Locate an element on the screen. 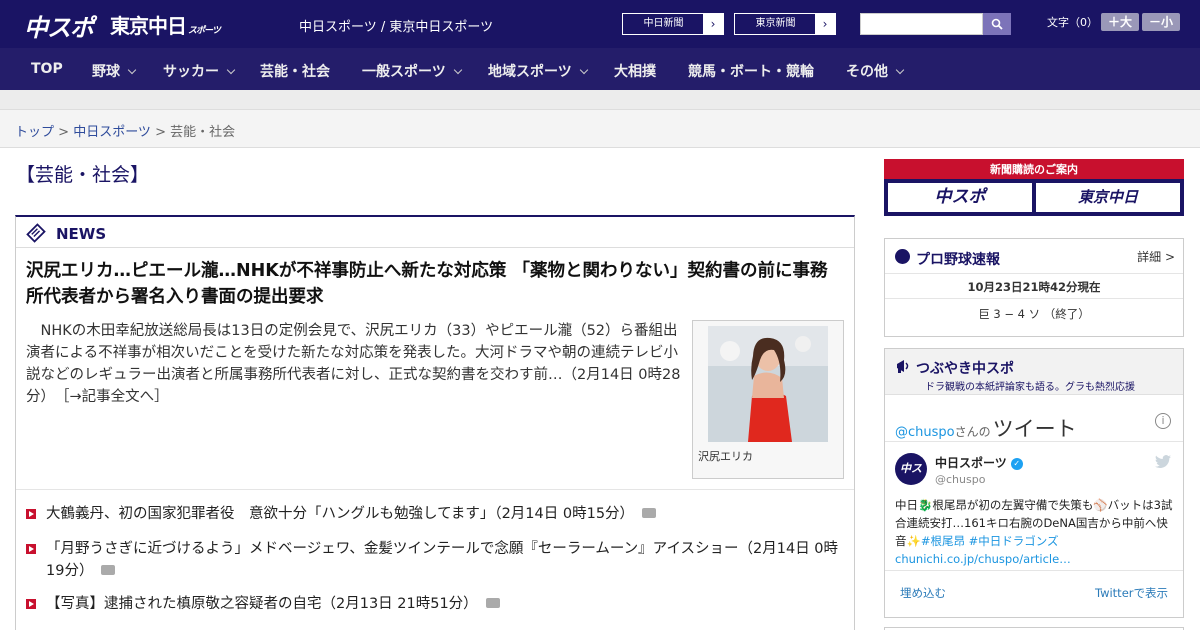  tokyo-chunichi-subscribe-logo: 東京中日 is located at coordinates (1108, 197).